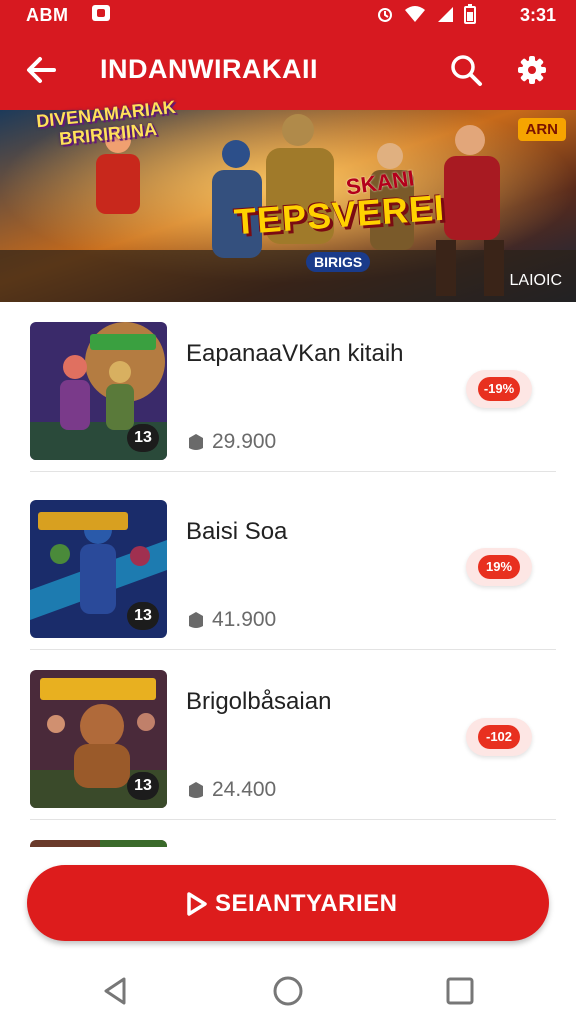 Image resolution: width=576 pixels, height=1024 pixels. What do you see at coordinates (541, 129) in the screenshot?
I see `banner-badge: ARN` at bounding box center [541, 129].